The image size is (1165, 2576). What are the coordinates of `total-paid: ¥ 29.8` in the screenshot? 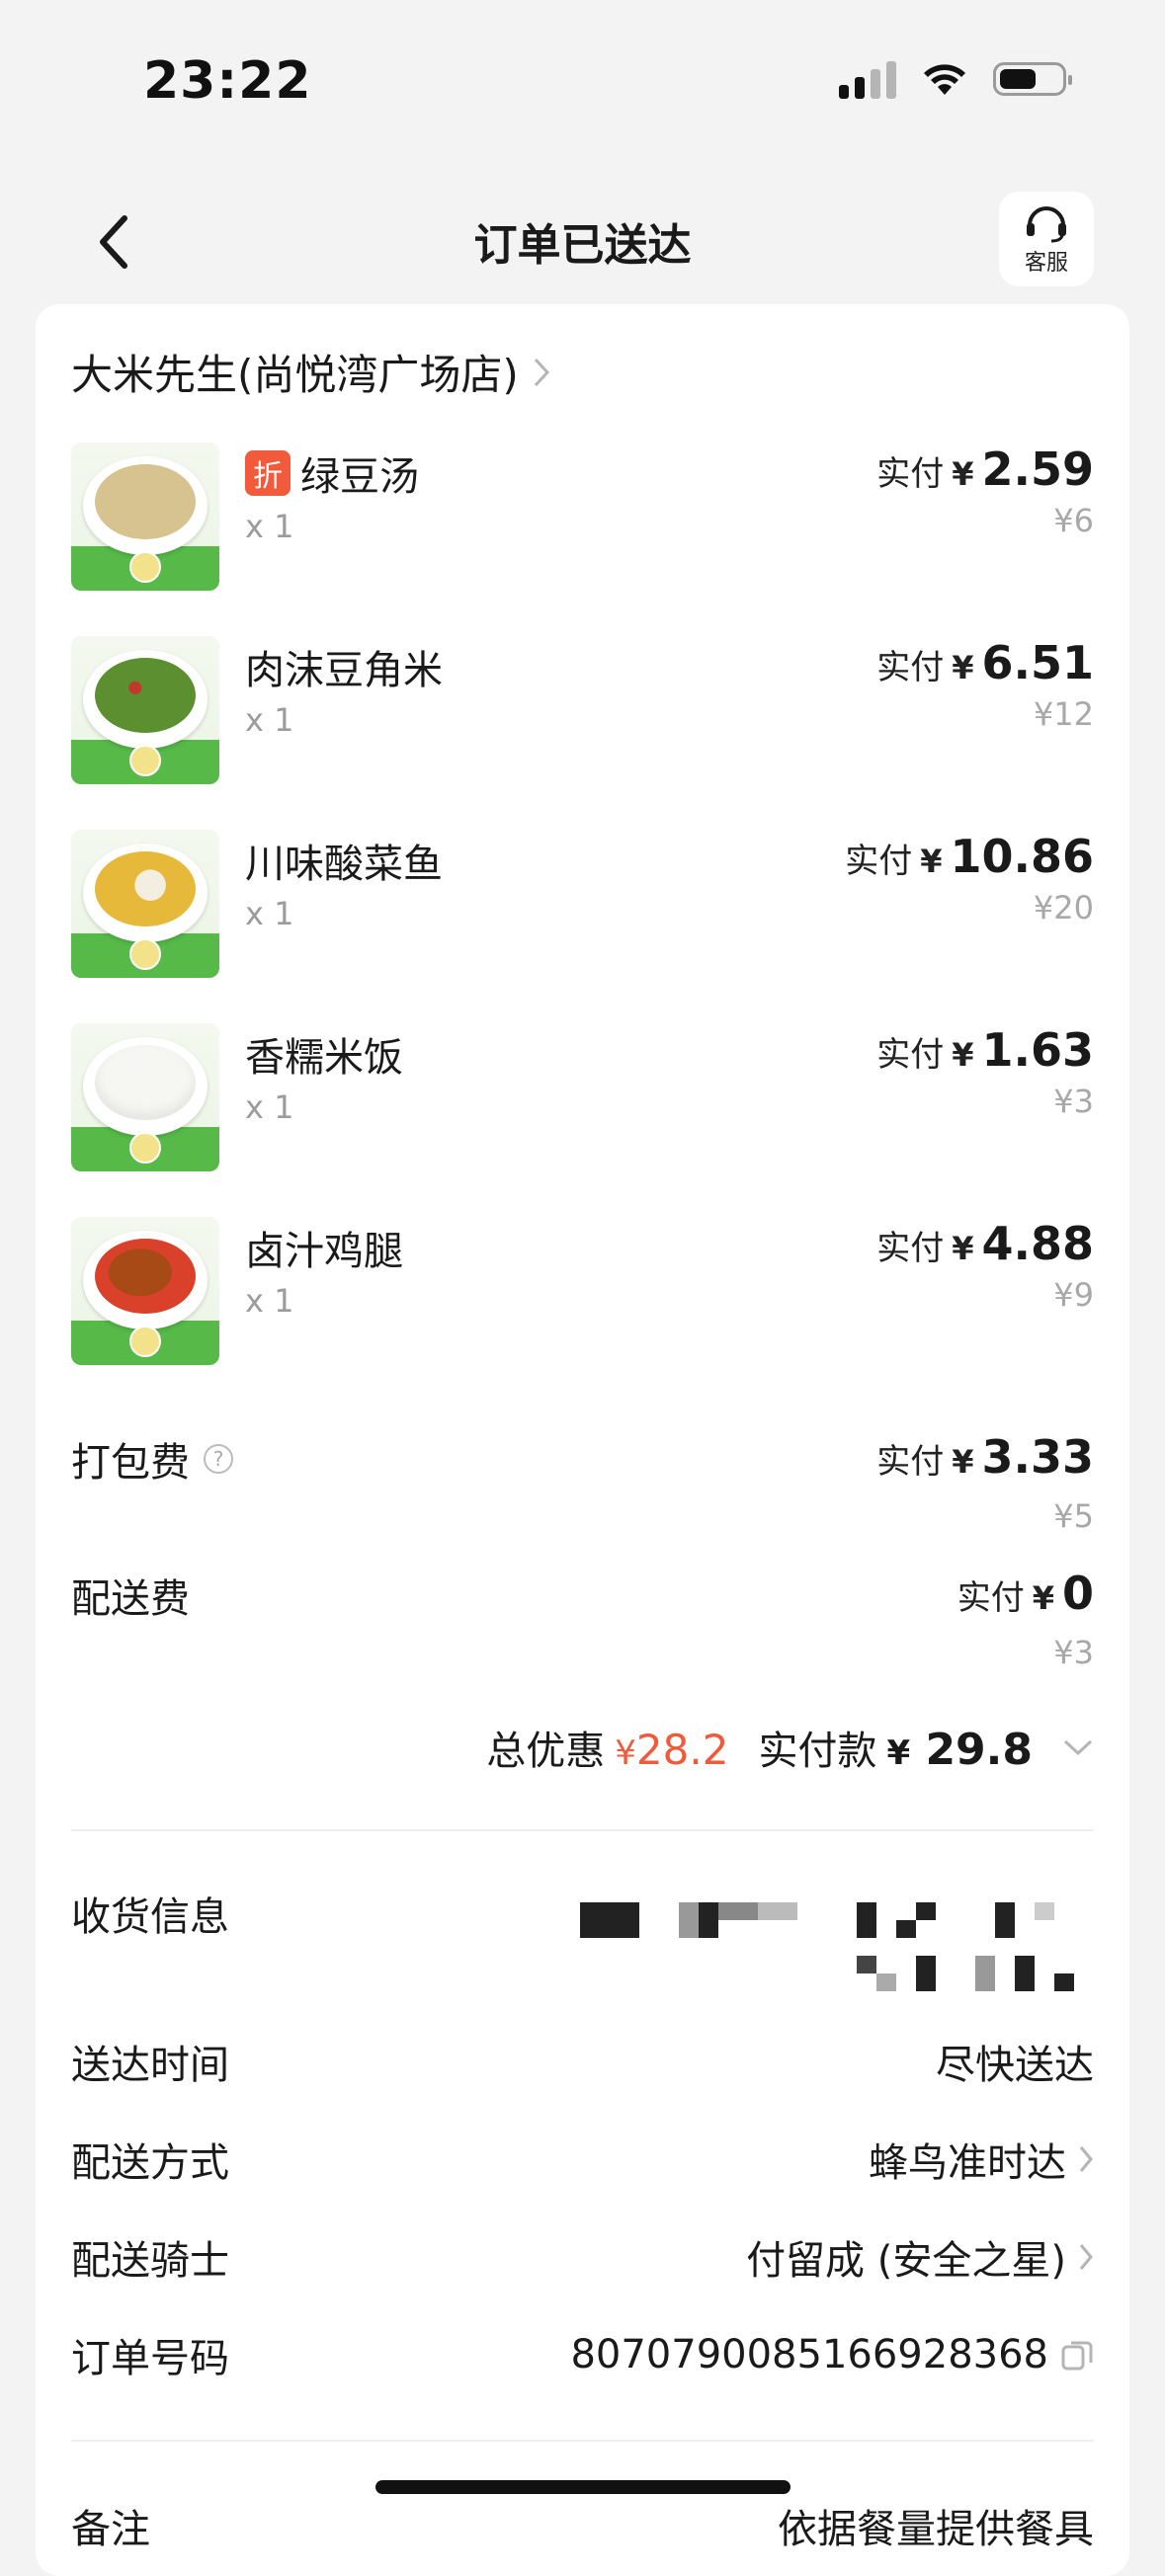 It's located at (959, 1750).